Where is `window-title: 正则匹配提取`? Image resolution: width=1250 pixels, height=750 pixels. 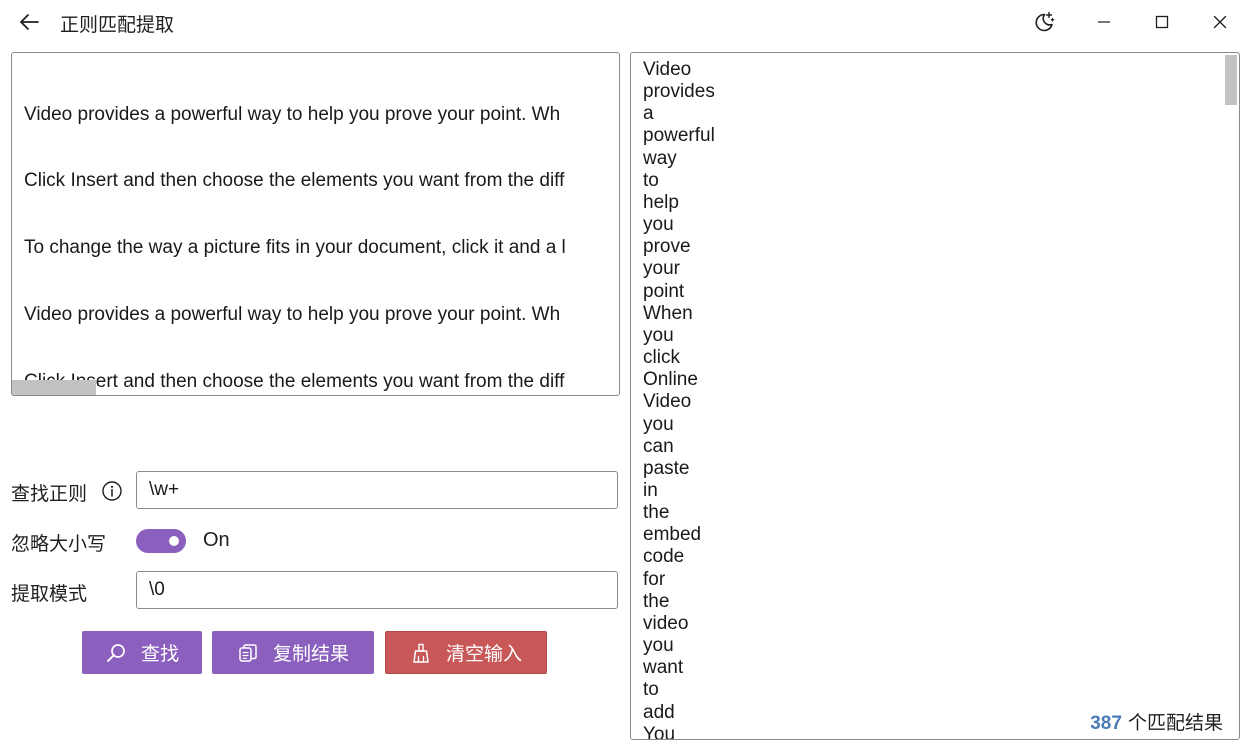
window-title: 正则匹配提取 is located at coordinates (117, 25).